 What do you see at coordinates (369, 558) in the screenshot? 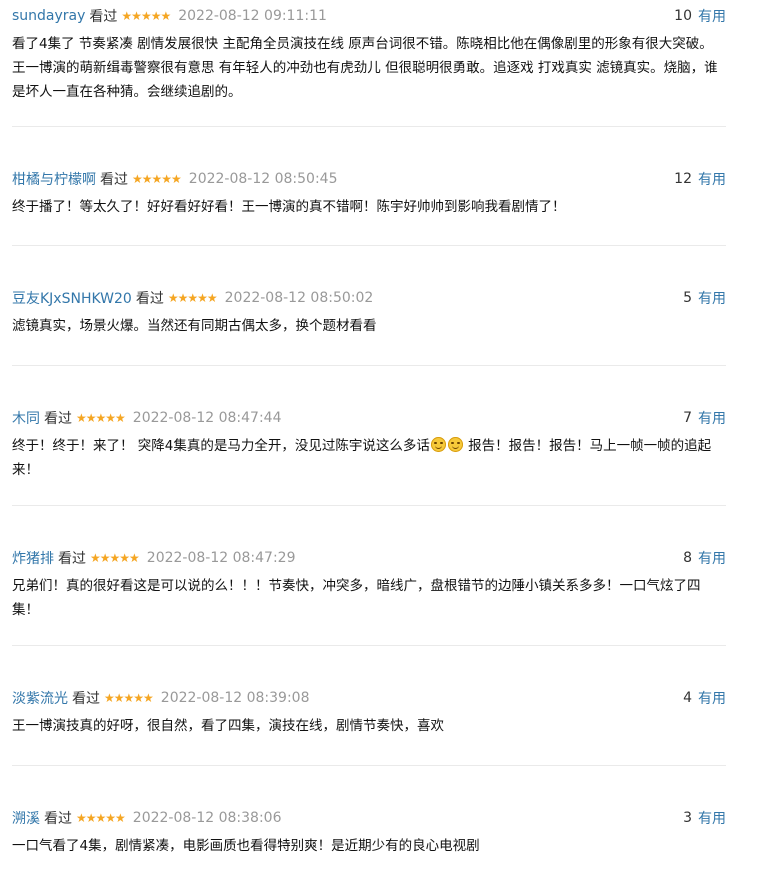
I see `comment-header: 炸猪排 看过 ★★★★★ 2022-08-12 08:47:29 8 有用` at bounding box center [369, 558].